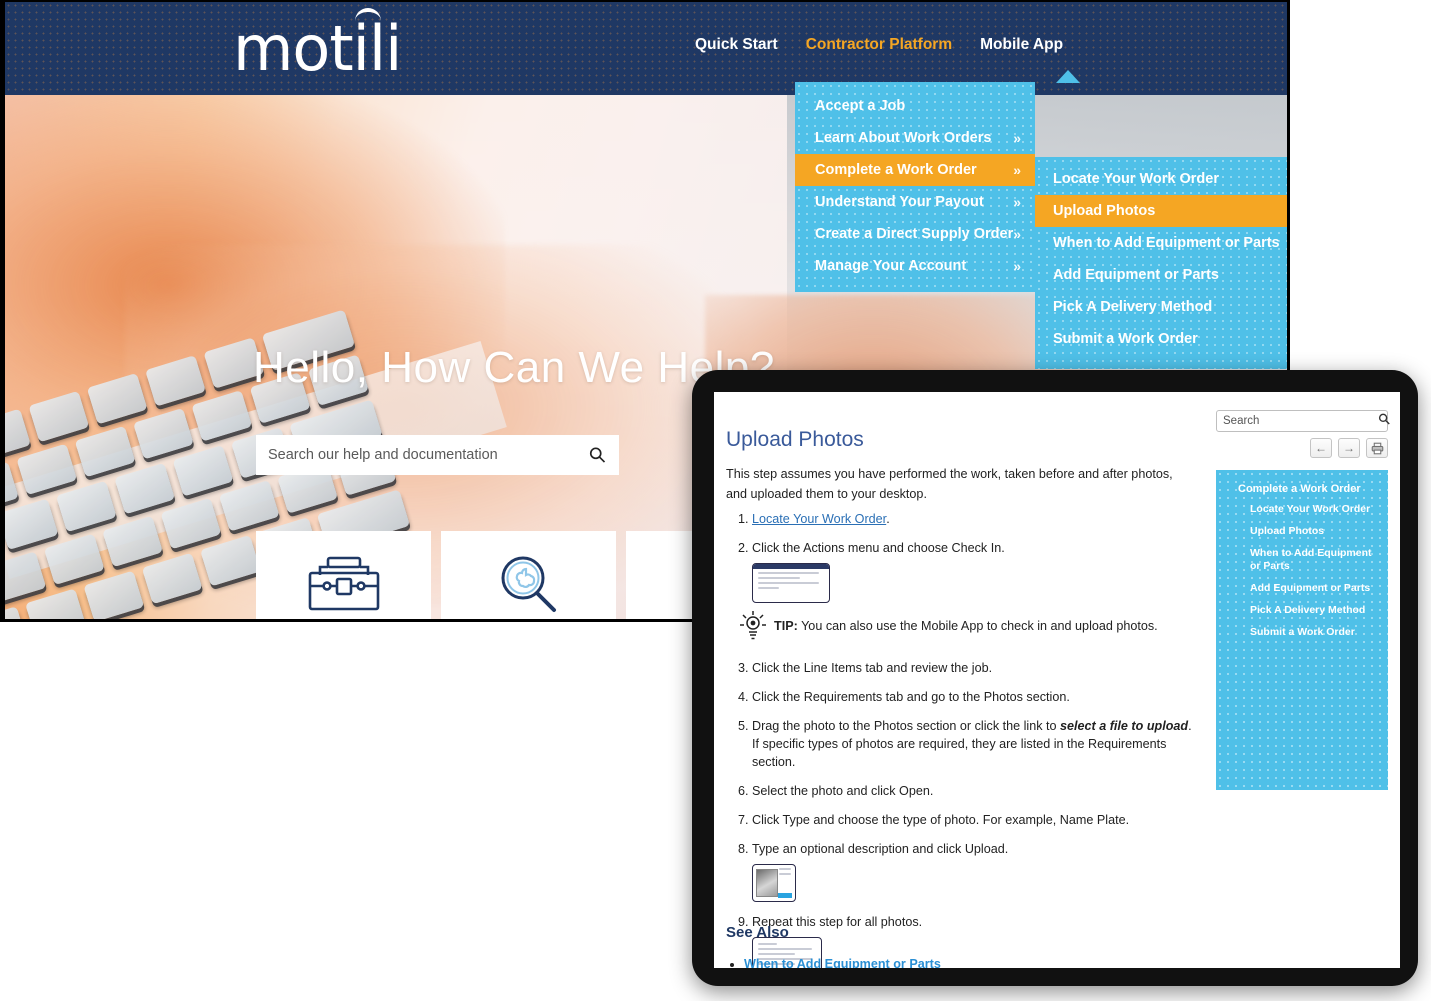 The image size is (1431, 1001). I want to click on menu-item-label: Accept a Job, so click(860, 106).